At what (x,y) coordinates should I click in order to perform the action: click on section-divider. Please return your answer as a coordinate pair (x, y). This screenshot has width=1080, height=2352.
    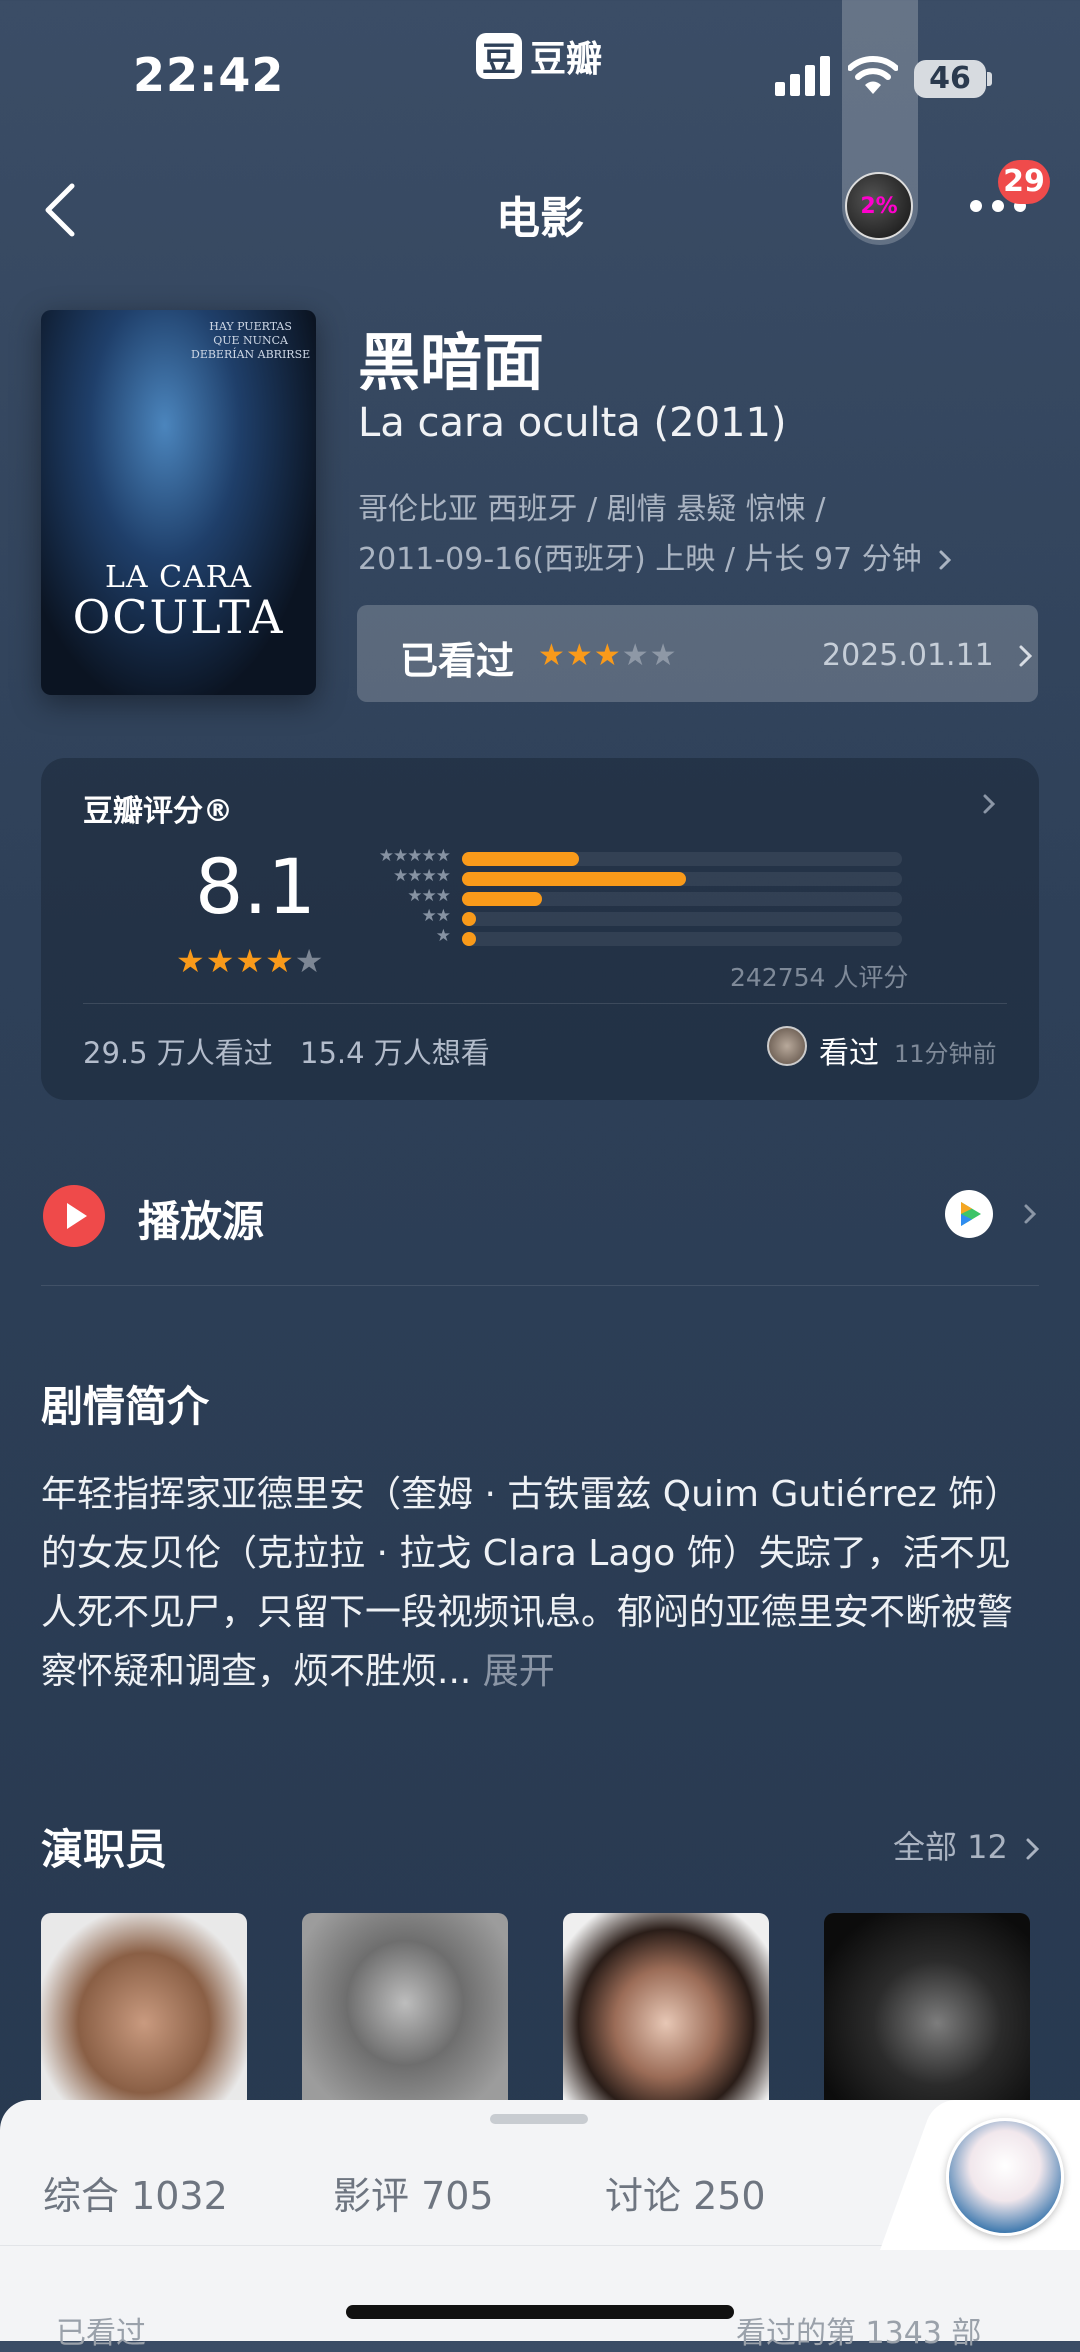
    Looking at the image, I should click on (540, 1285).